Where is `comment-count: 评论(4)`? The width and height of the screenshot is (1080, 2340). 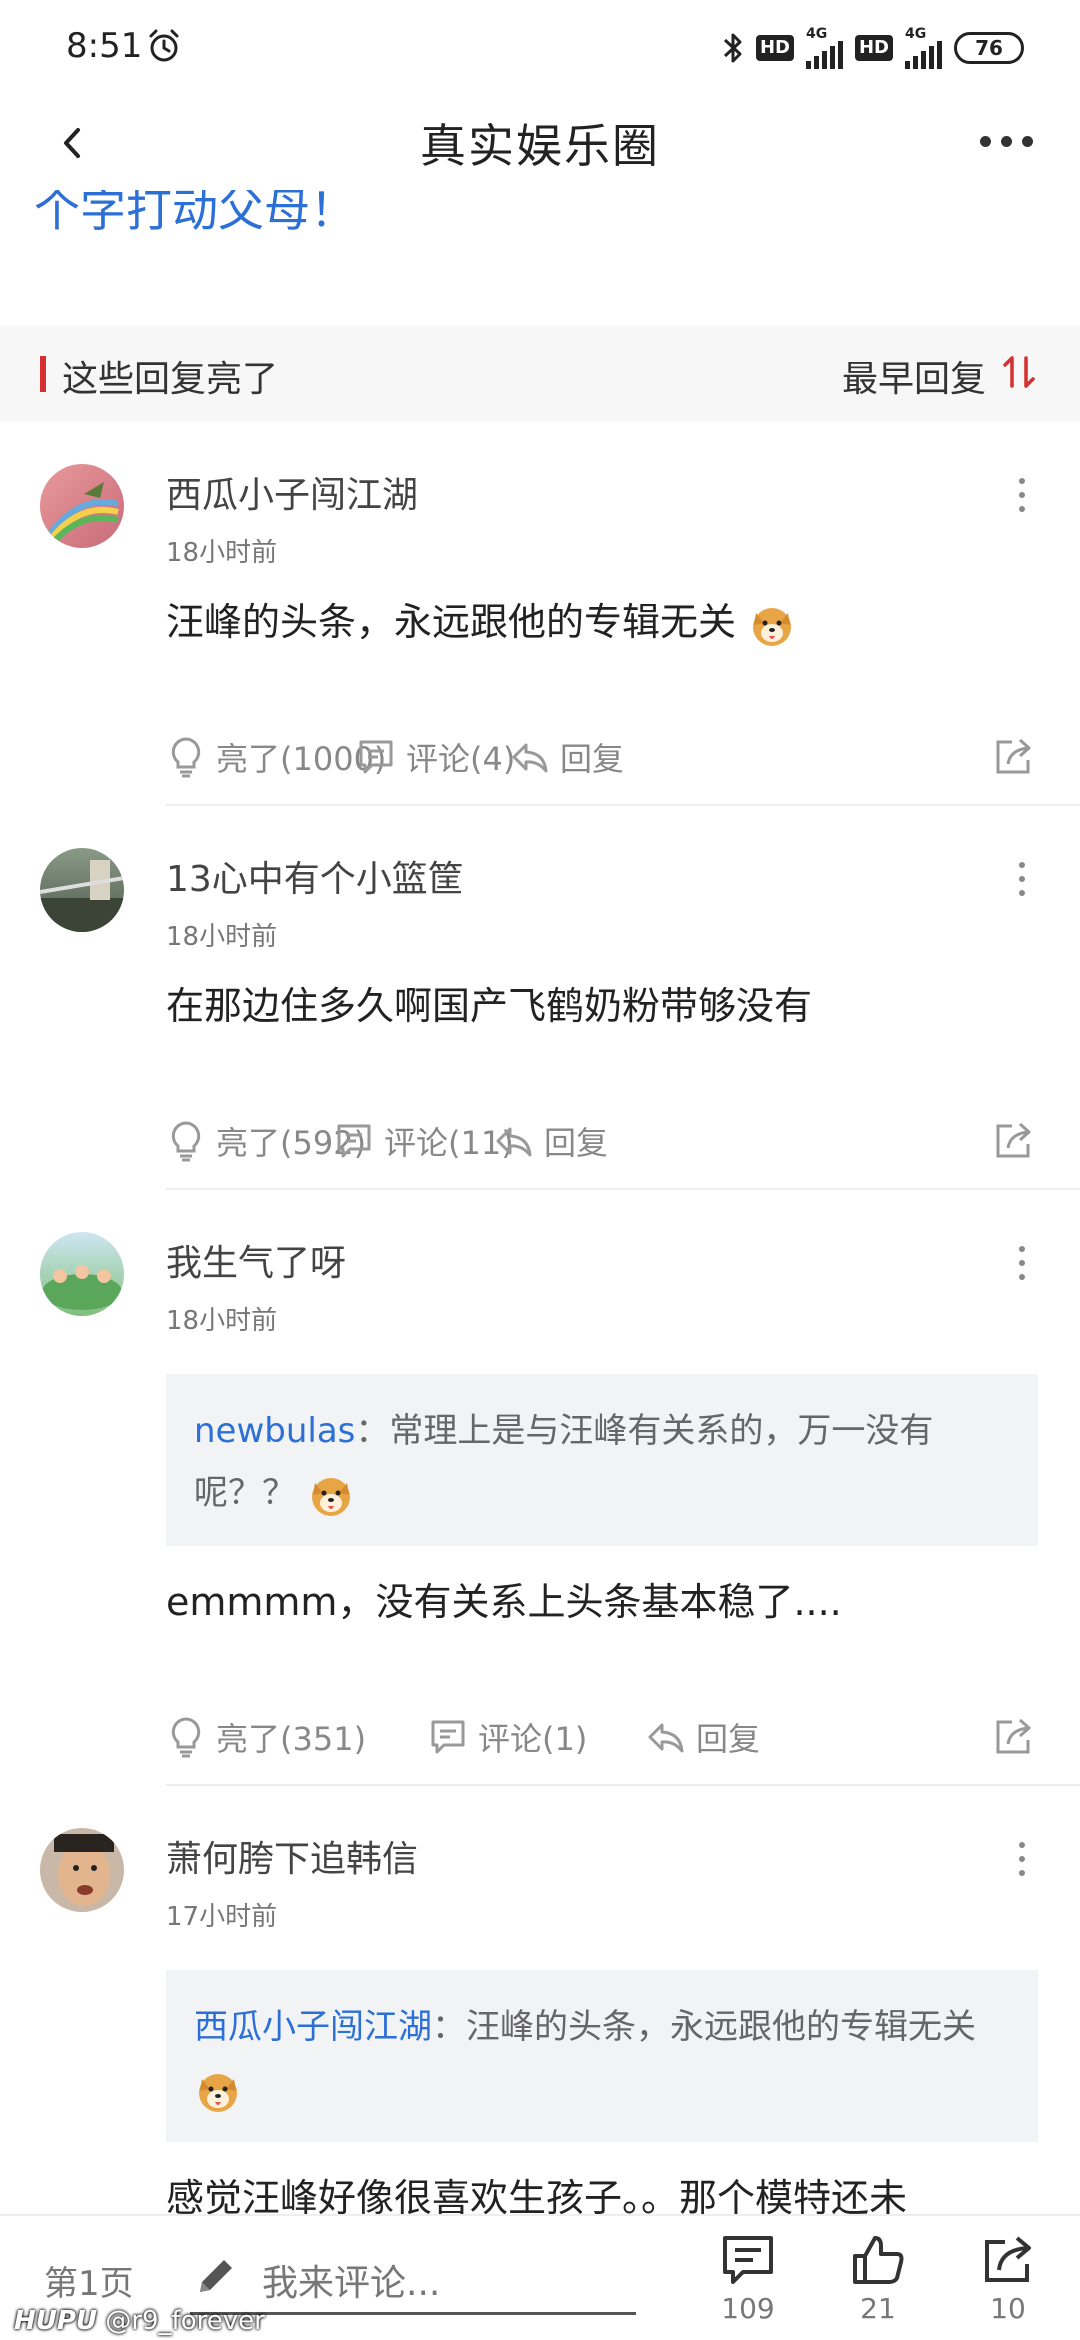
comment-count: 评论(4) is located at coordinates (461, 759).